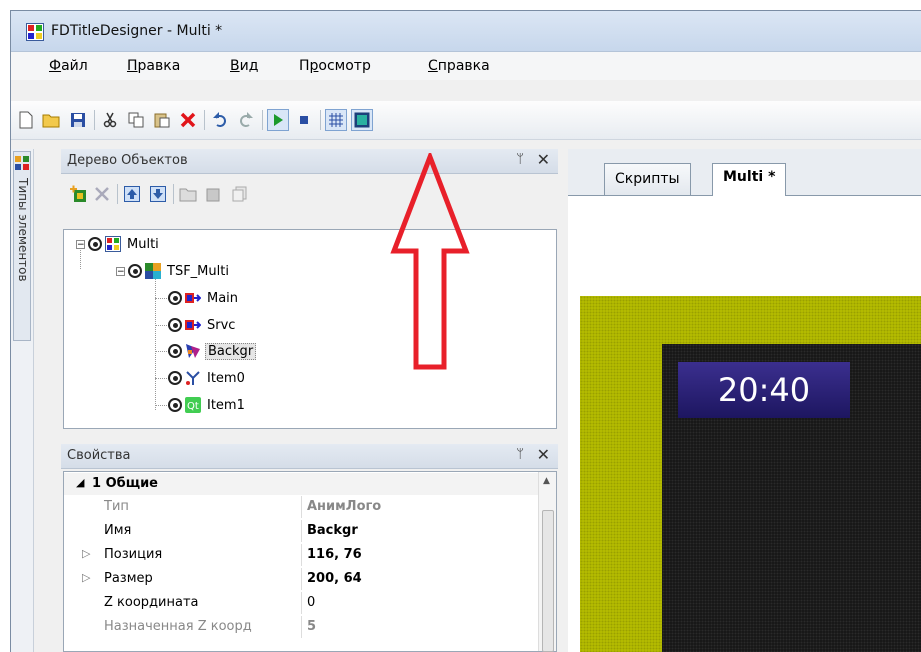  What do you see at coordinates (311, 626) in the screenshot?
I see `property-value: 5` at bounding box center [311, 626].